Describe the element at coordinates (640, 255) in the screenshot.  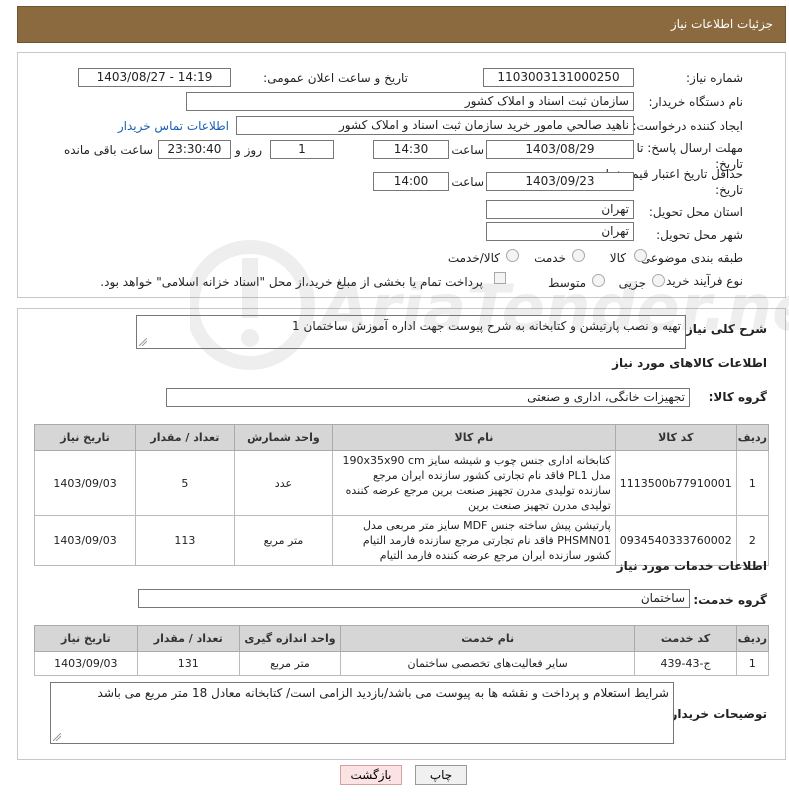
I see `category-radio-goods` at that location.